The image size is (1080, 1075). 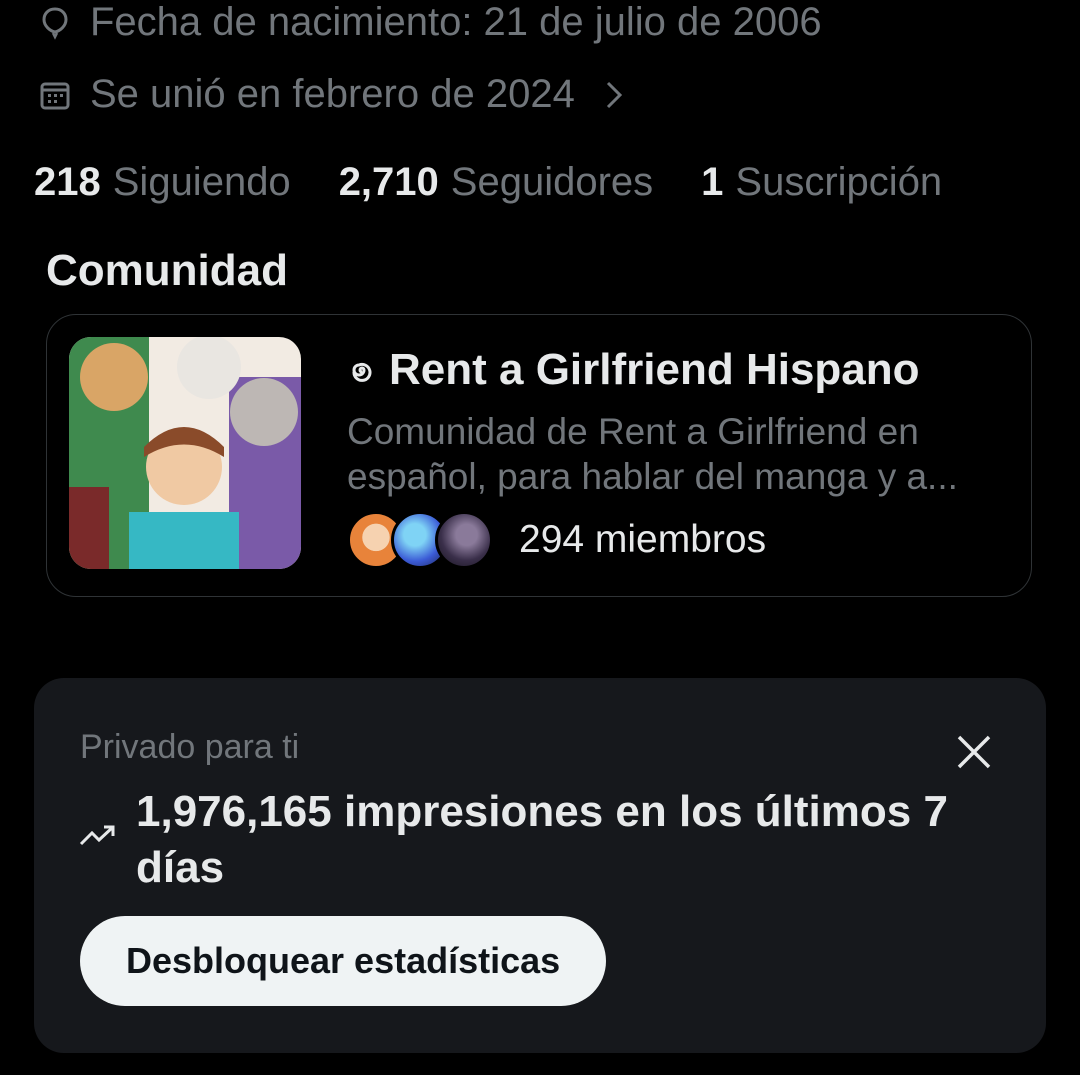 I want to click on following-stat: 218 Siguiendo, so click(x=162, y=182).